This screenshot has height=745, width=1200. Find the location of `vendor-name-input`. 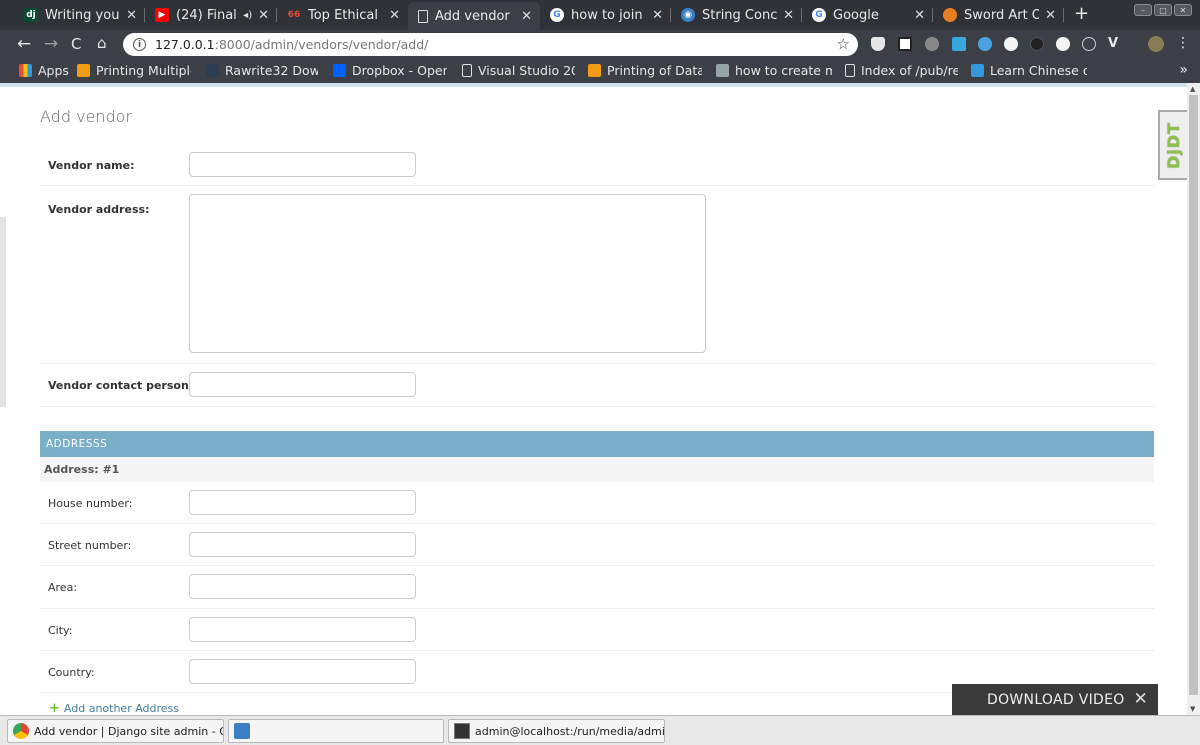

vendor-name-input is located at coordinates (302, 164).